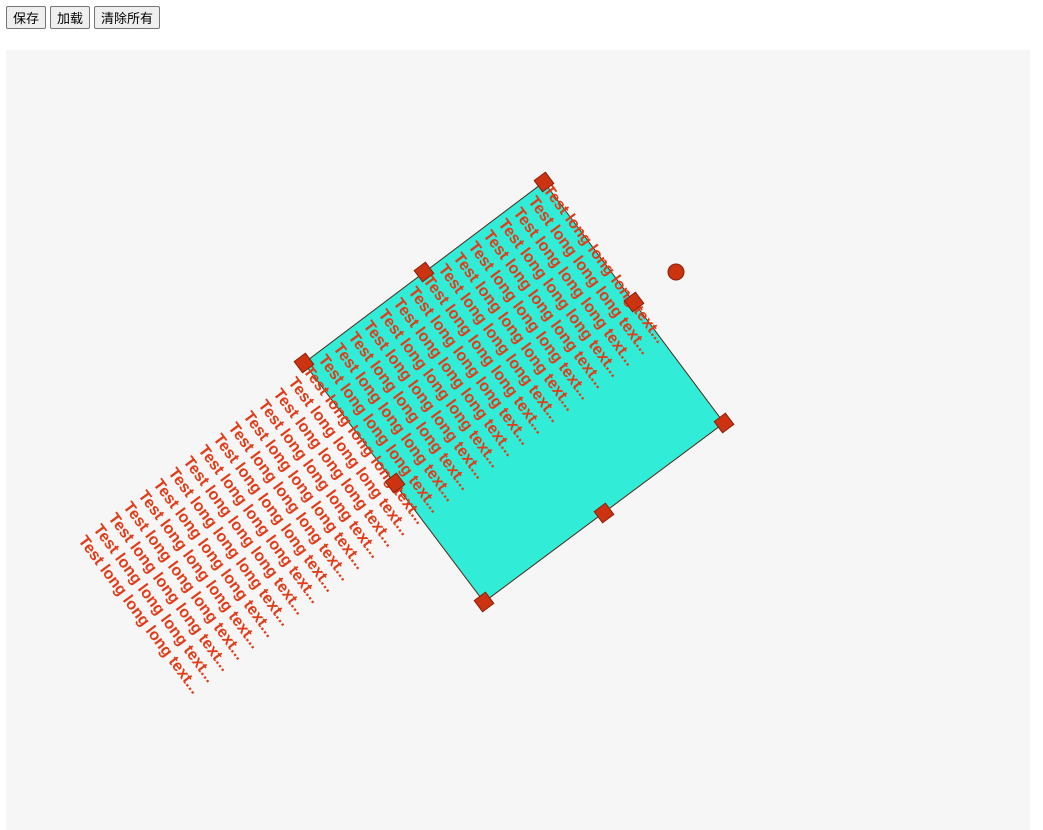  What do you see at coordinates (70, 17) in the screenshot?
I see `load-button: 加载` at bounding box center [70, 17].